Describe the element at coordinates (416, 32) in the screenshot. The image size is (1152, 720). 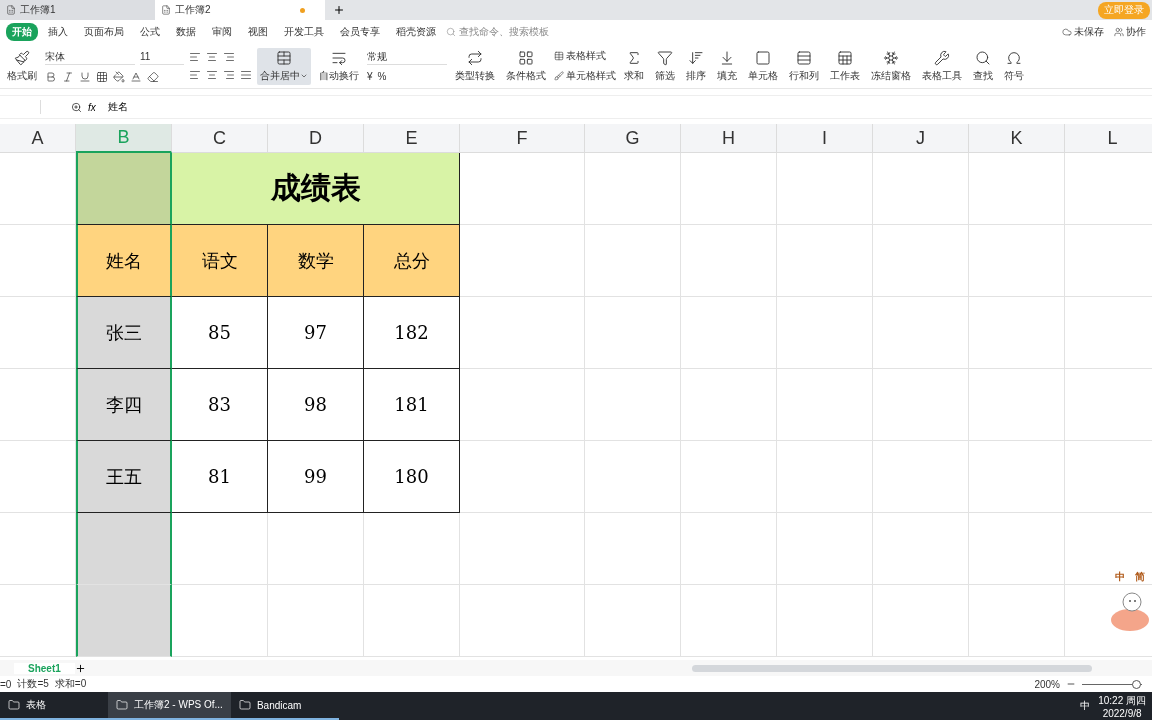
I see `menu-tab: 稻壳资源` at that location.